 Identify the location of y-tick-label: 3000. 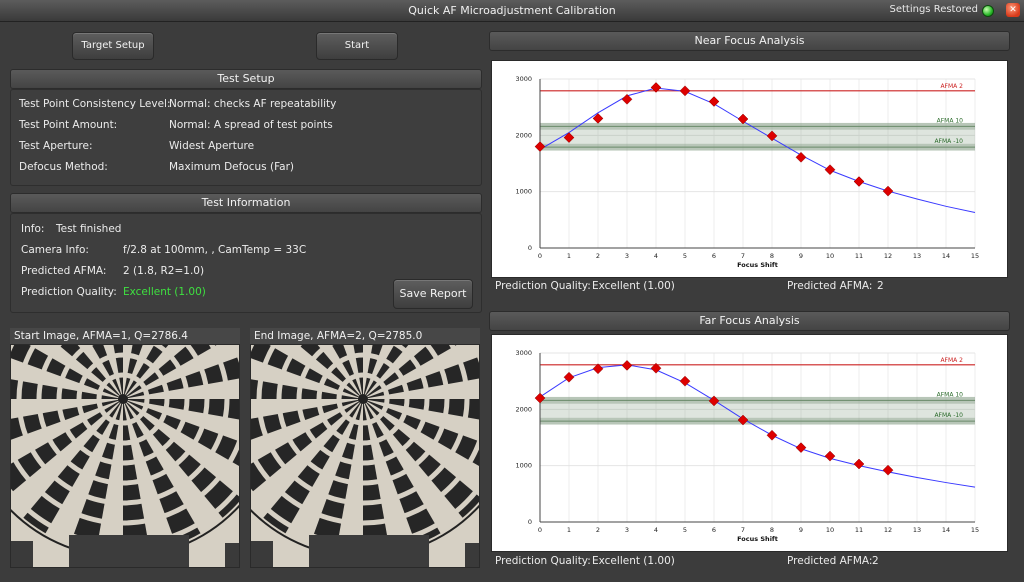
(523, 353).